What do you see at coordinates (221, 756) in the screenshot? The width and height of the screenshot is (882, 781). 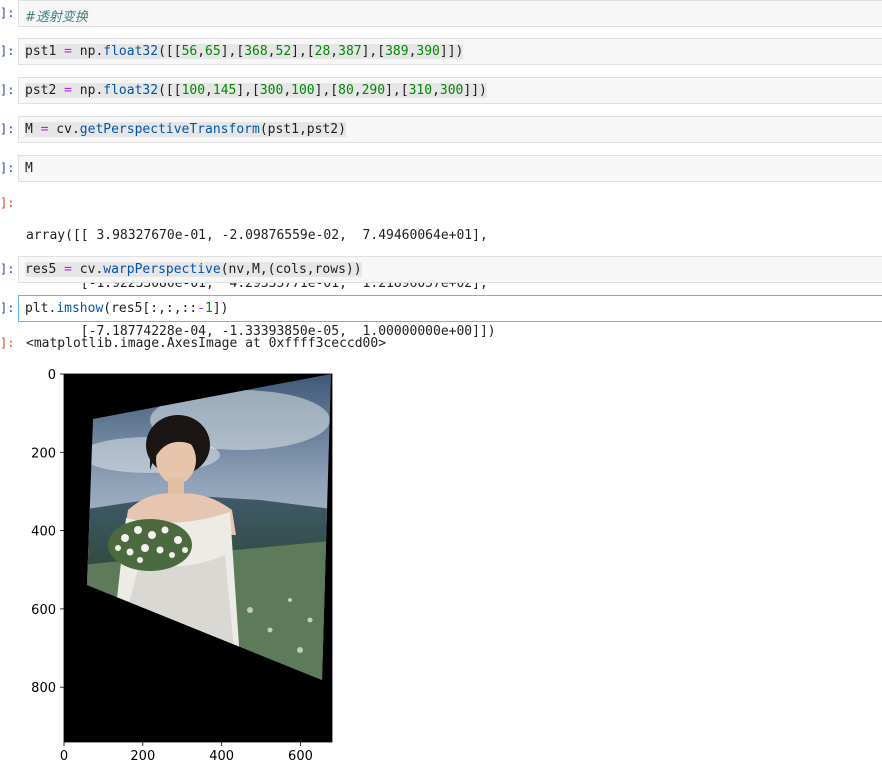 I see `x-tick-label: 400` at bounding box center [221, 756].